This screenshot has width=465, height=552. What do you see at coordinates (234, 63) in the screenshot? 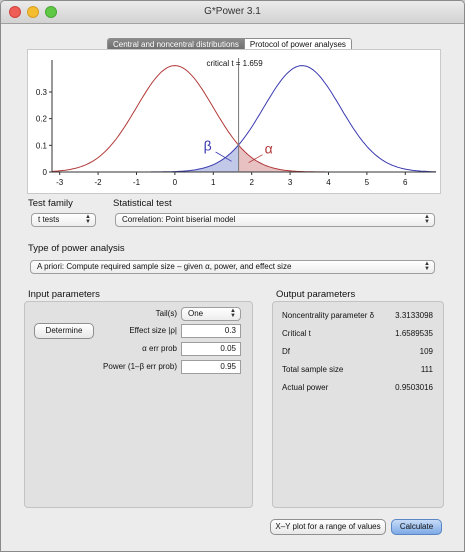
I see `critical-label: critical t = 1.659` at bounding box center [234, 63].